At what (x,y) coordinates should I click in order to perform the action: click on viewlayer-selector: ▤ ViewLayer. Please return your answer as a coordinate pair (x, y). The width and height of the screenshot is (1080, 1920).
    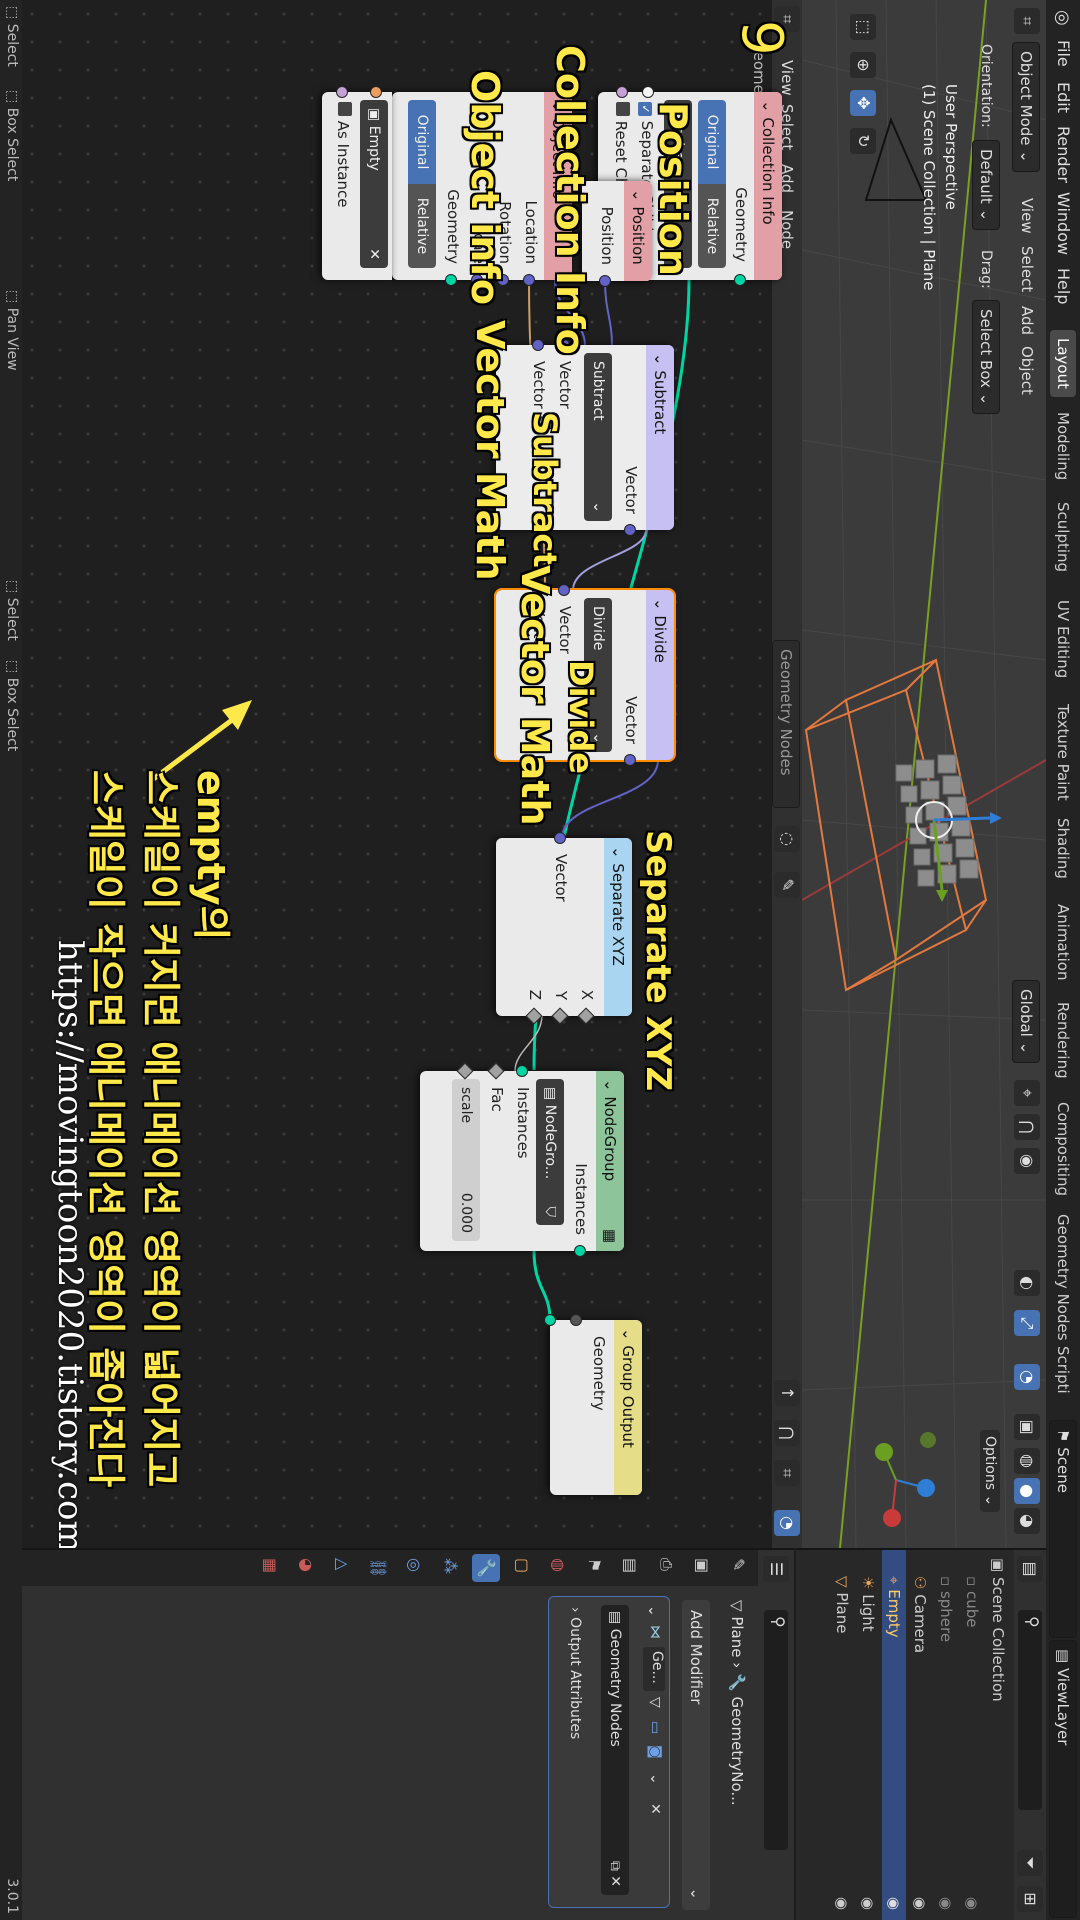
    Looking at the image, I should click on (1063, 1779).